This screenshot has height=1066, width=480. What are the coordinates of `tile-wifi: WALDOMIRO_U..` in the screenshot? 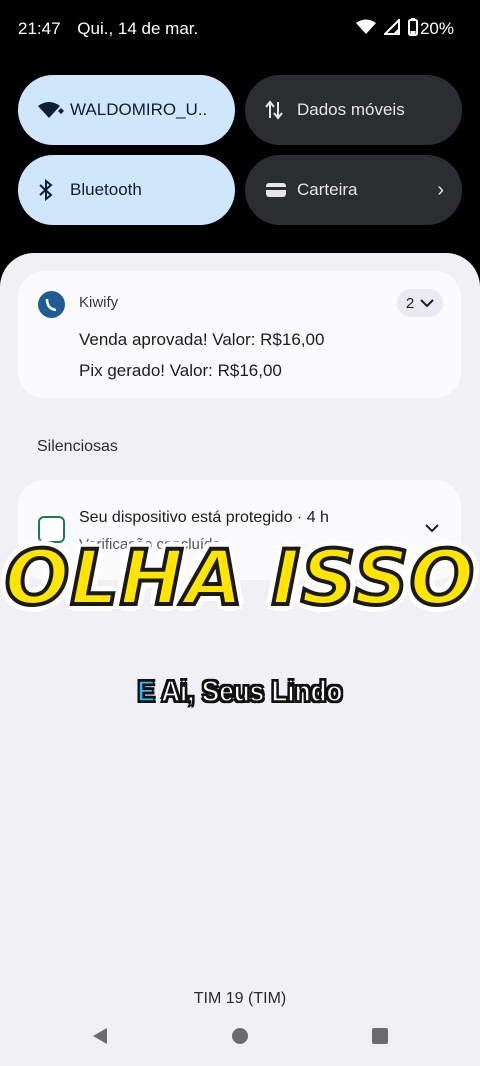 It's located at (126, 110).